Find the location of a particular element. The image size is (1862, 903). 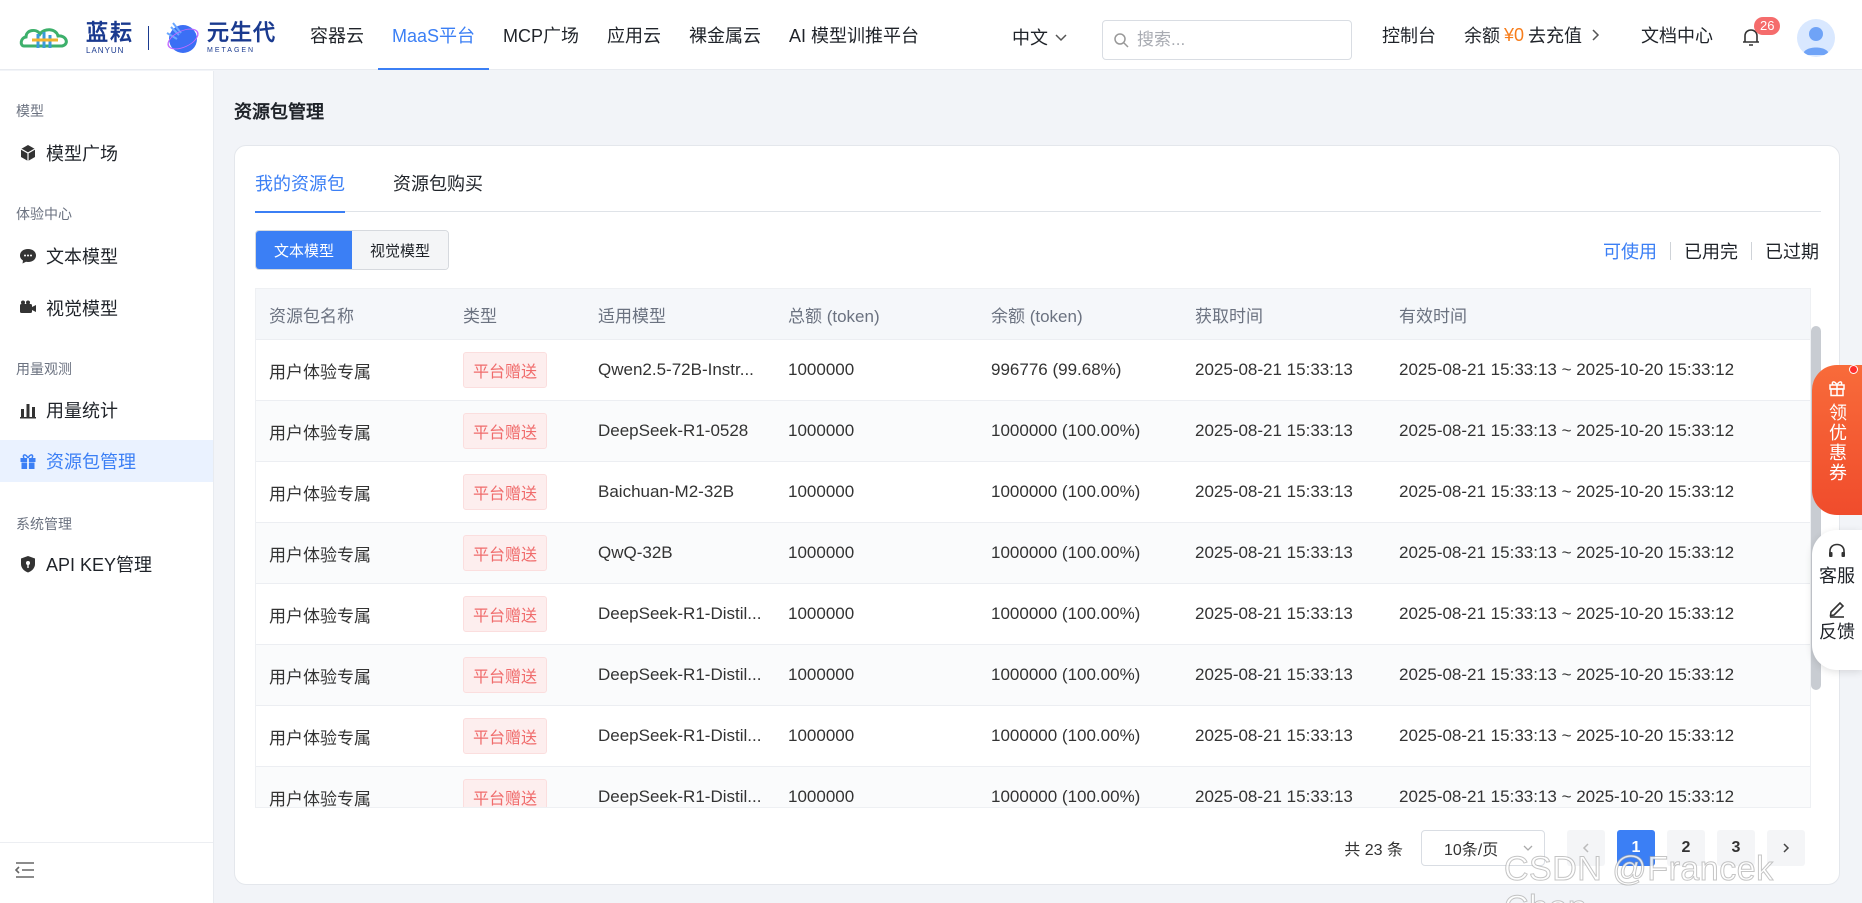

search-box is located at coordinates (1227, 40).